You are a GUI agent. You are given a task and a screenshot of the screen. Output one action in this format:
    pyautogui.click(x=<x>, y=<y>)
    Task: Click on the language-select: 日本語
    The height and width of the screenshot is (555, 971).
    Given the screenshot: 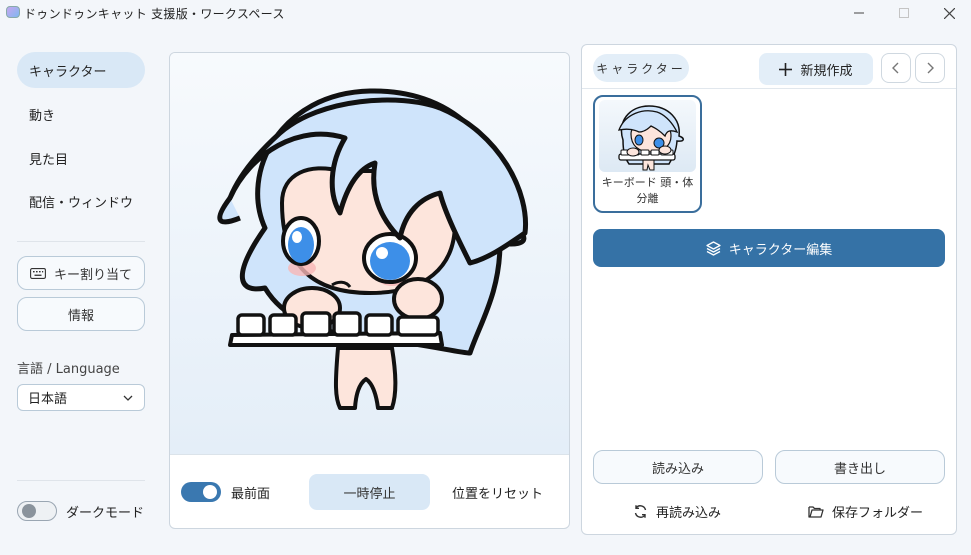 What is the action you would take?
    pyautogui.click(x=81, y=397)
    